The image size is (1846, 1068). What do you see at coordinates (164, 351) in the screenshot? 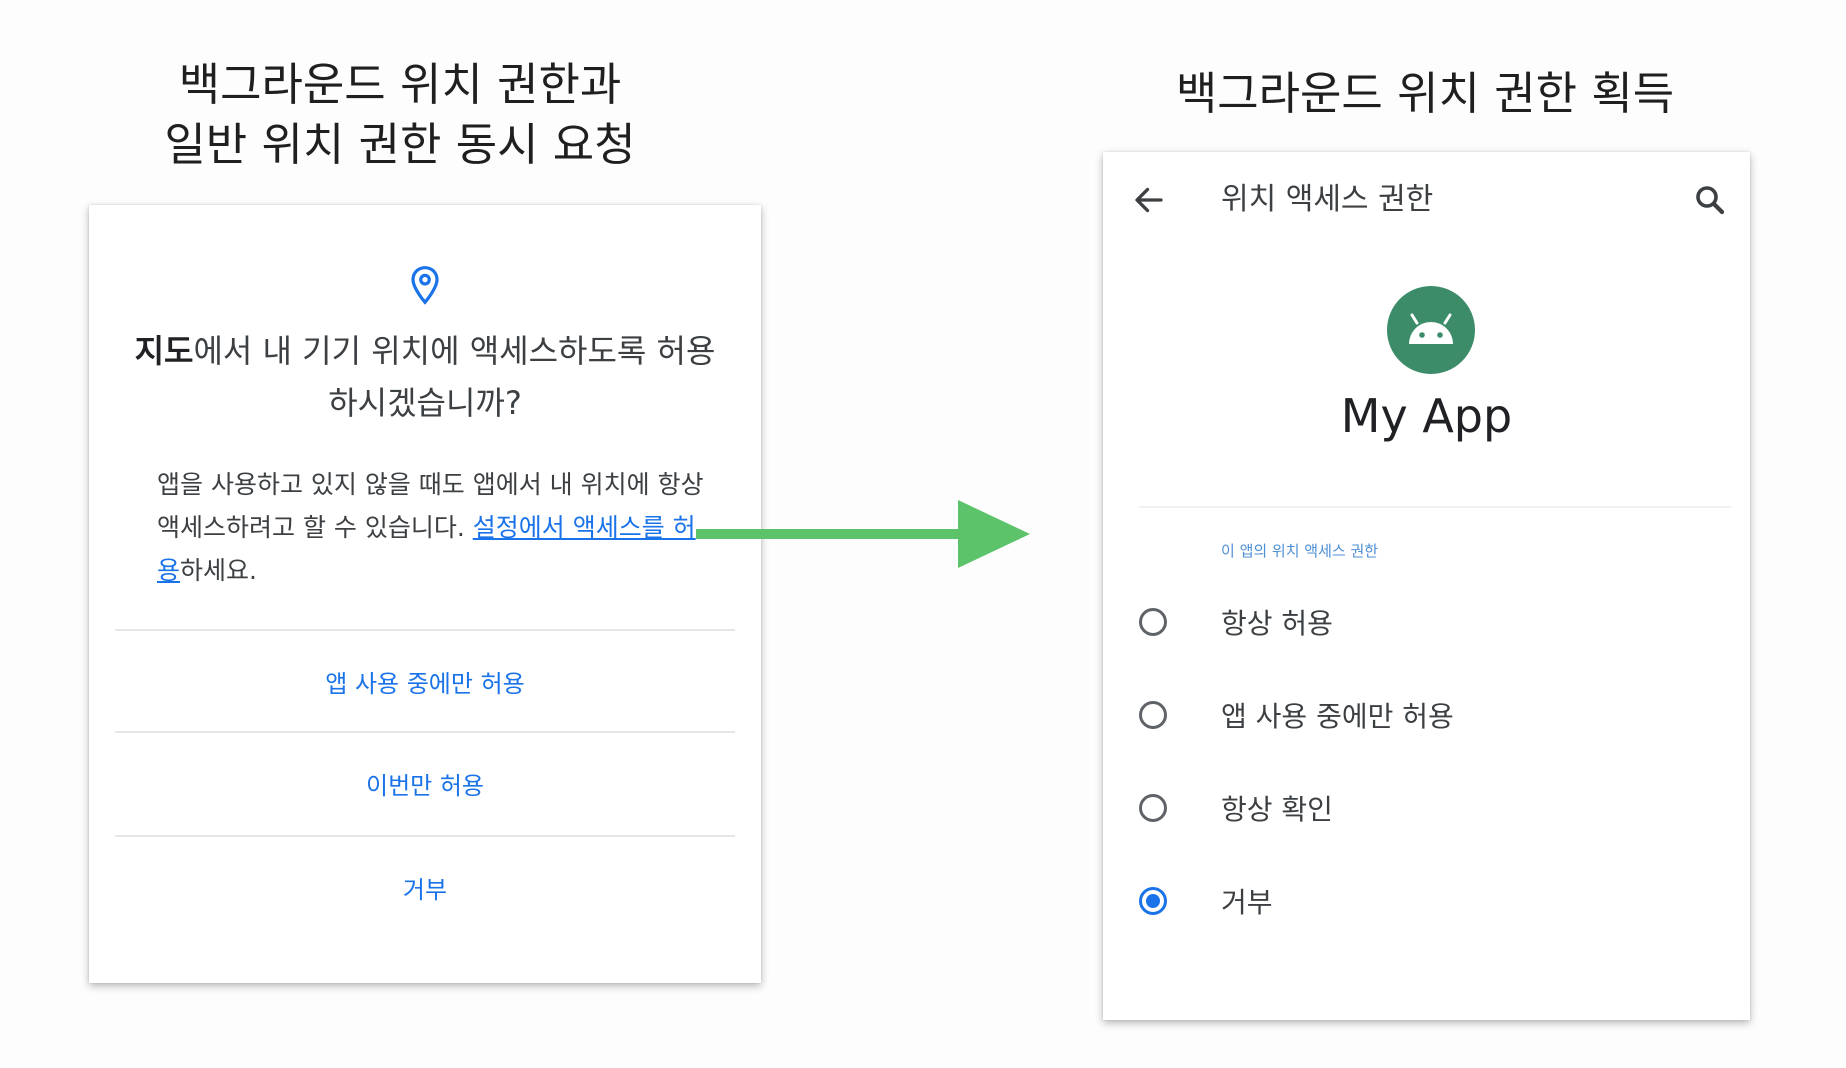
I see `dialog-title-app-name: 지도` at bounding box center [164, 351].